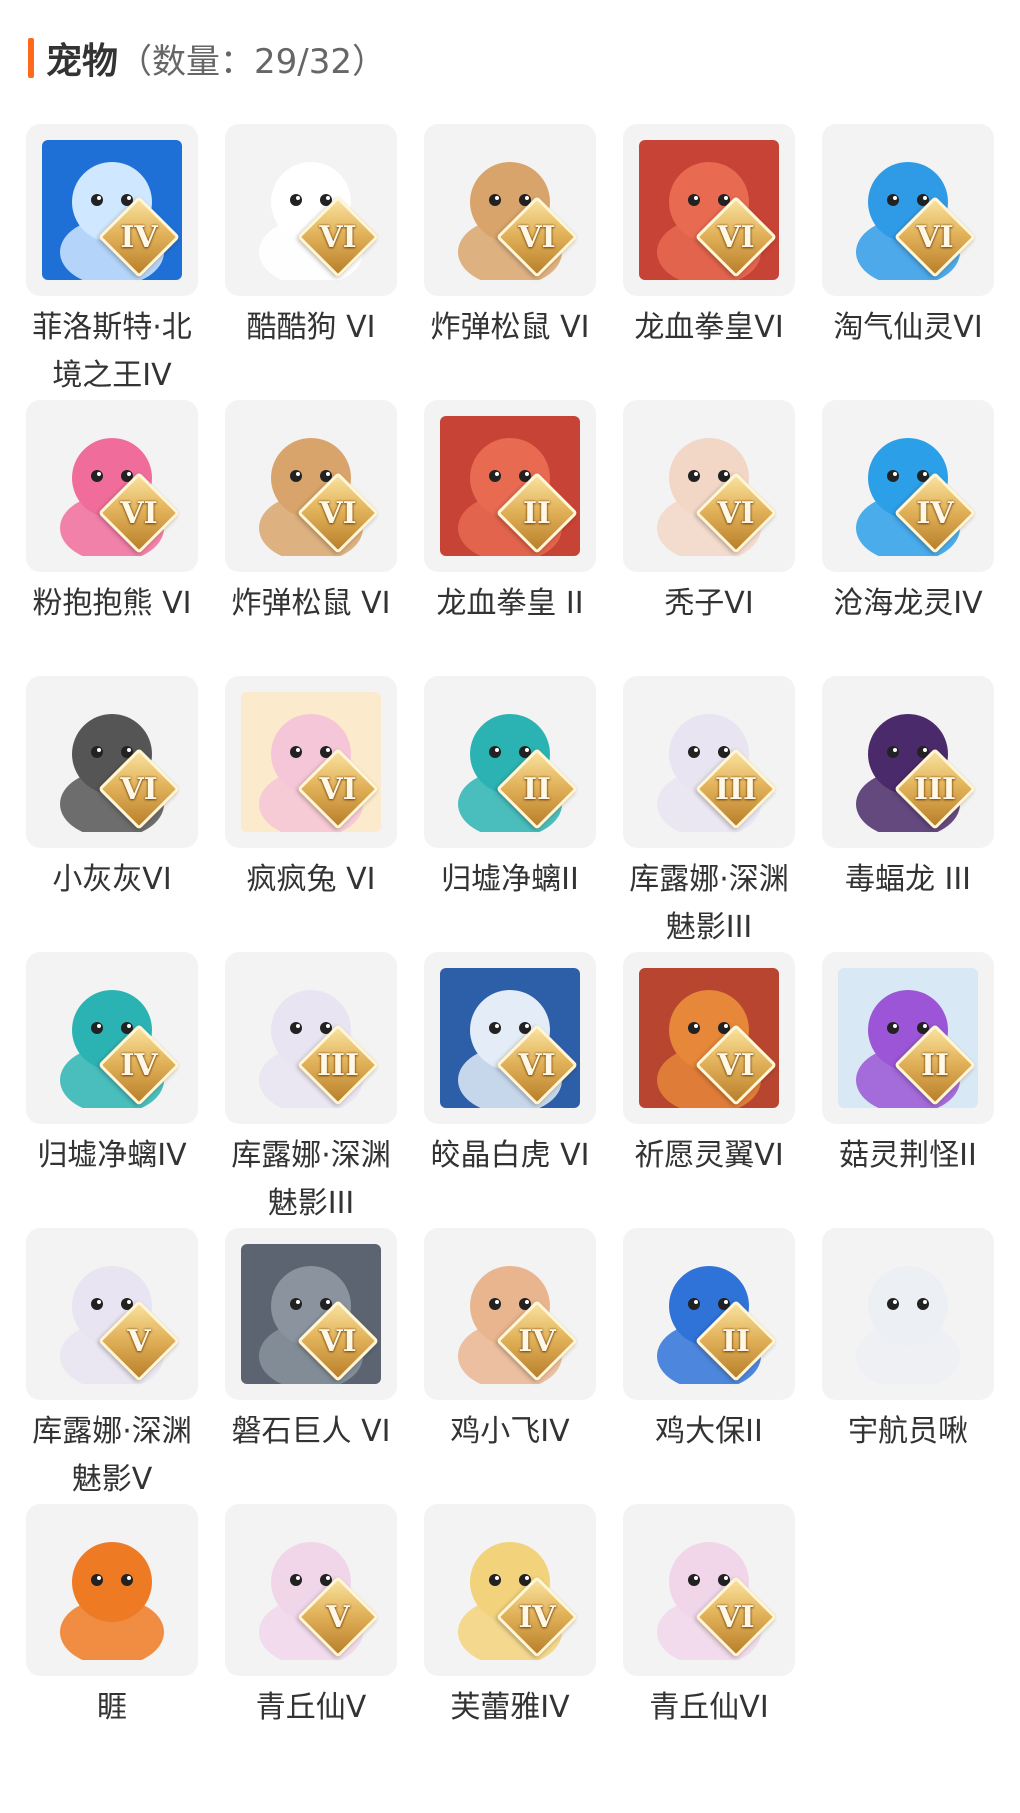  Describe the element at coordinates (709, 327) in the screenshot. I see `pet-name: 龙血拳皇VI` at that location.